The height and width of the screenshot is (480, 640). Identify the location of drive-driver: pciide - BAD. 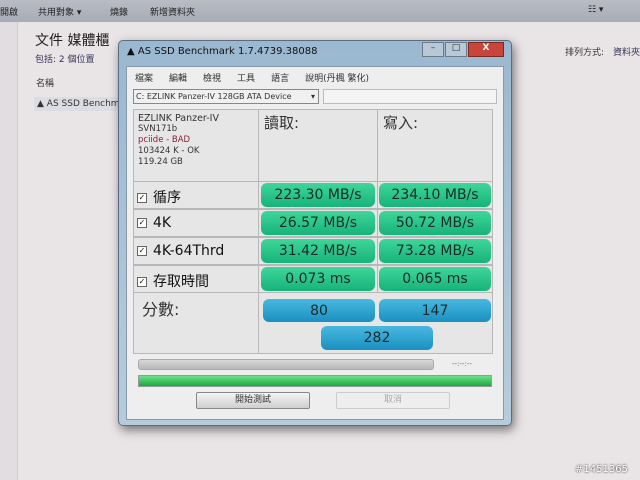
(164, 140).